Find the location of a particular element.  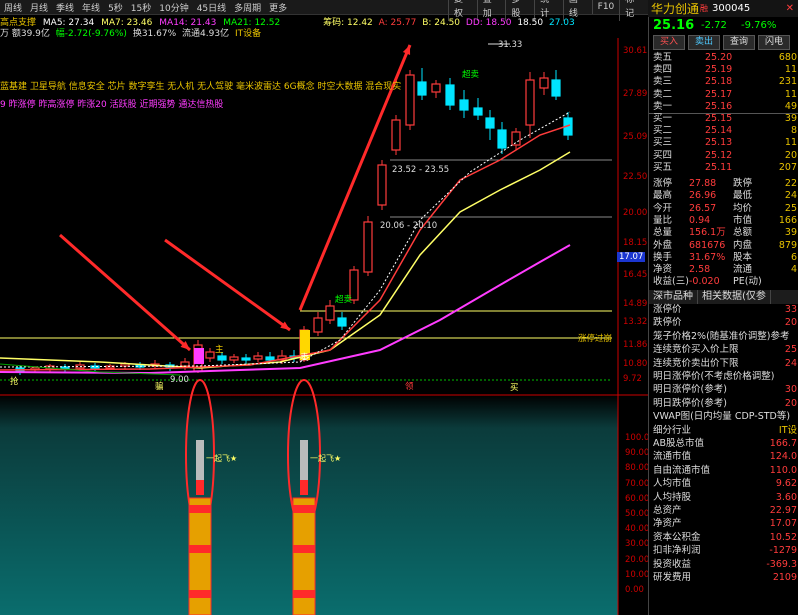

info-value: 24 is located at coordinates (790, 363).